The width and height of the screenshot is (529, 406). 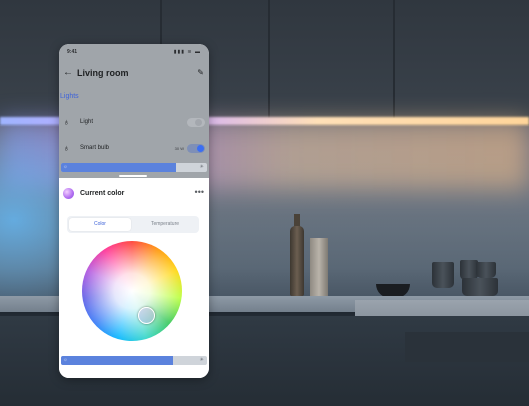 What do you see at coordinates (68, 193) in the screenshot?
I see `color-swatch` at bounding box center [68, 193].